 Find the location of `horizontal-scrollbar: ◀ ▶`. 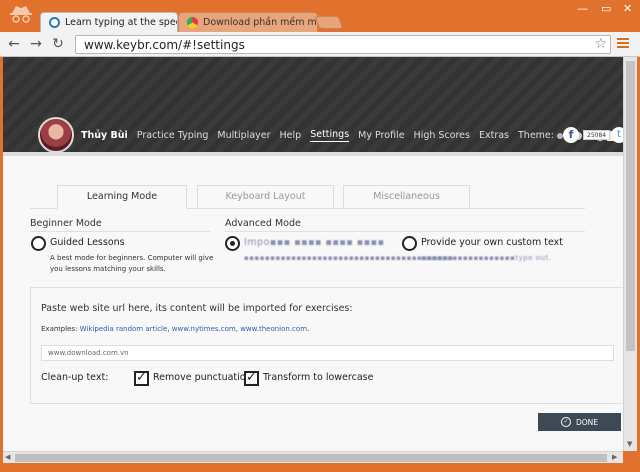

horizontal-scrollbar: ◀ ▶ is located at coordinates (313, 457).